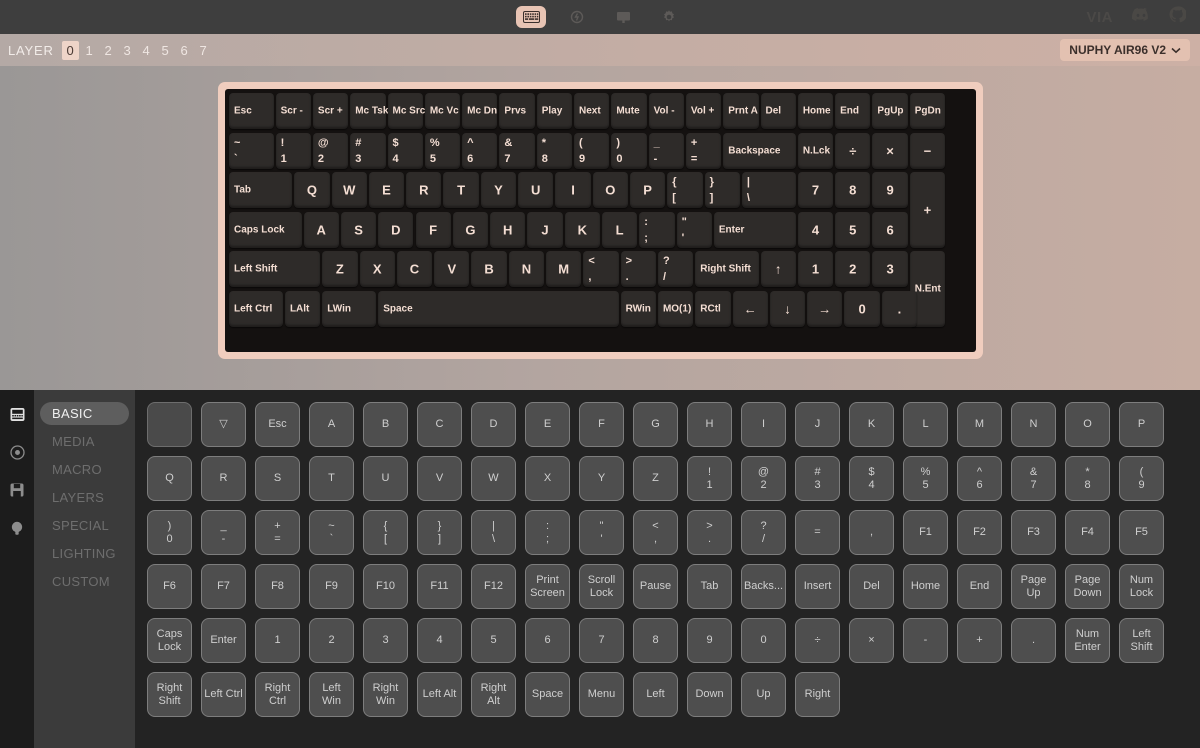  Describe the element at coordinates (1033, 586) in the screenshot. I see `picker-key: Page Up` at that location.